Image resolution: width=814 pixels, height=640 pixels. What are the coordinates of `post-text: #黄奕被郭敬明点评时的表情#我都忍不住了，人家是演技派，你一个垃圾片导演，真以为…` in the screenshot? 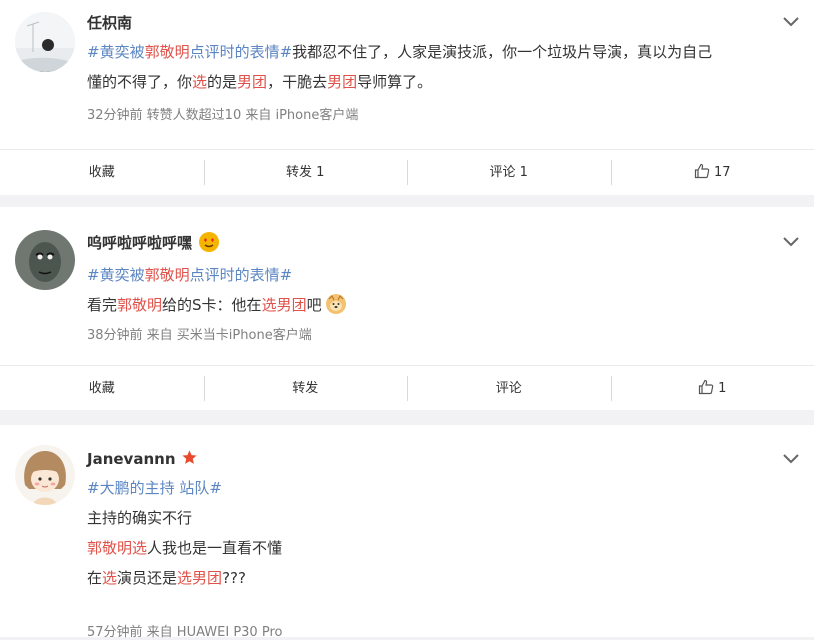 It's located at (442, 67).